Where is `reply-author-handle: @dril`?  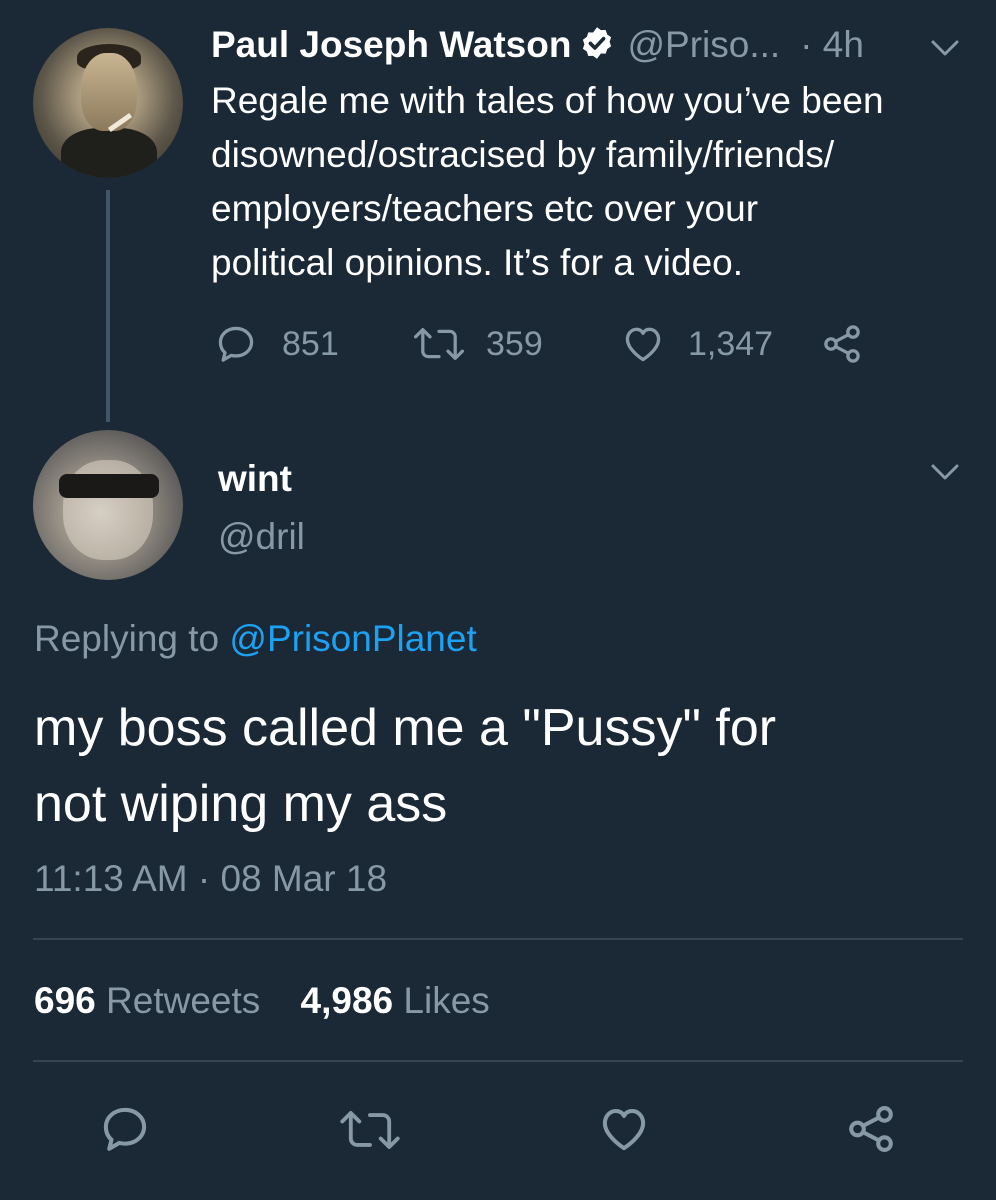 reply-author-handle: @dril is located at coordinates (261, 537).